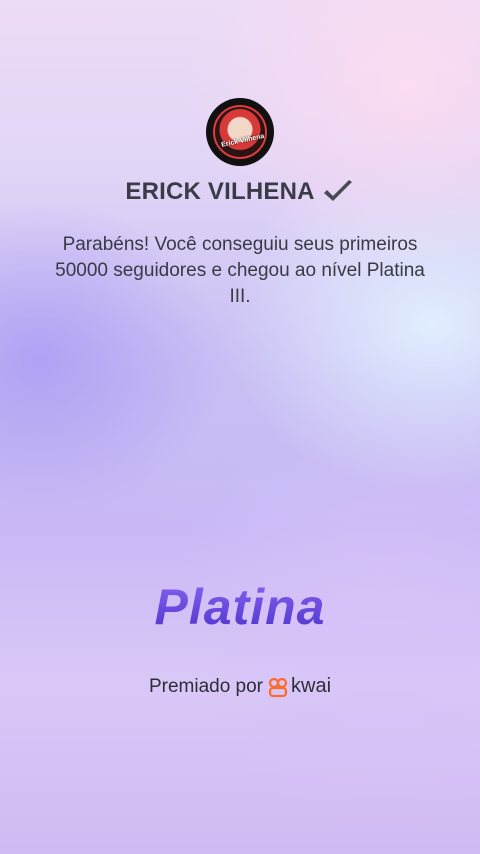  Describe the element at coordinates (220, 191) in the screenshot. I see `username: ERICK VILHENA` at that location.